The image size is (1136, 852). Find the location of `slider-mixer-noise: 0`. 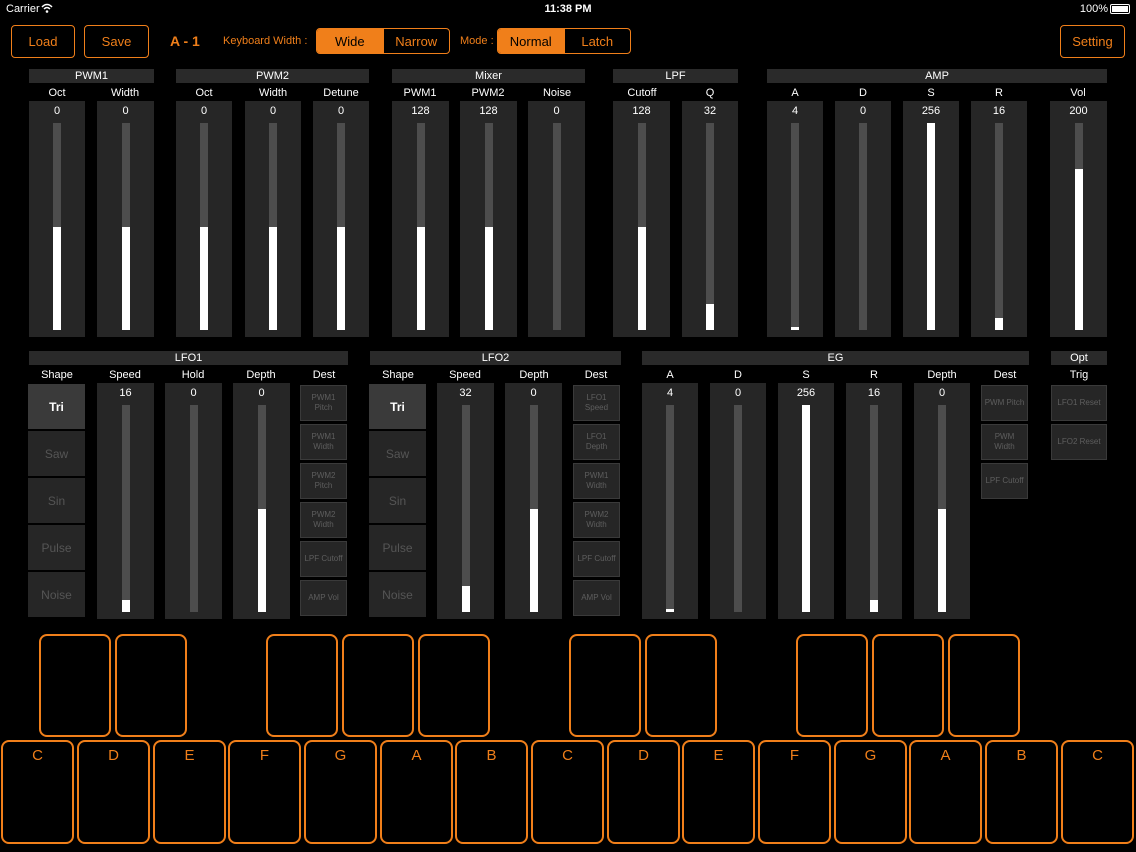

slider-mixer-noise: 0 is located at coordinates (556, 219).